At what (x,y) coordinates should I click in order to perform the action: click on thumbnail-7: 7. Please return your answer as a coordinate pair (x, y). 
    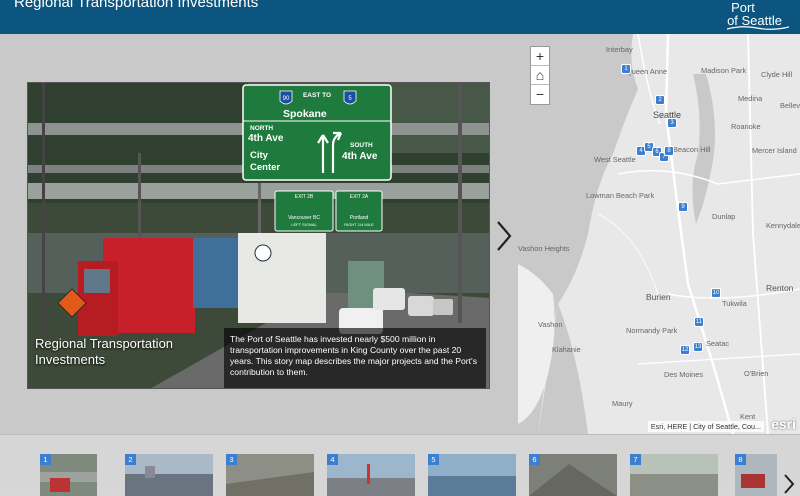
    Looking at the image, I should click on (674, 475).